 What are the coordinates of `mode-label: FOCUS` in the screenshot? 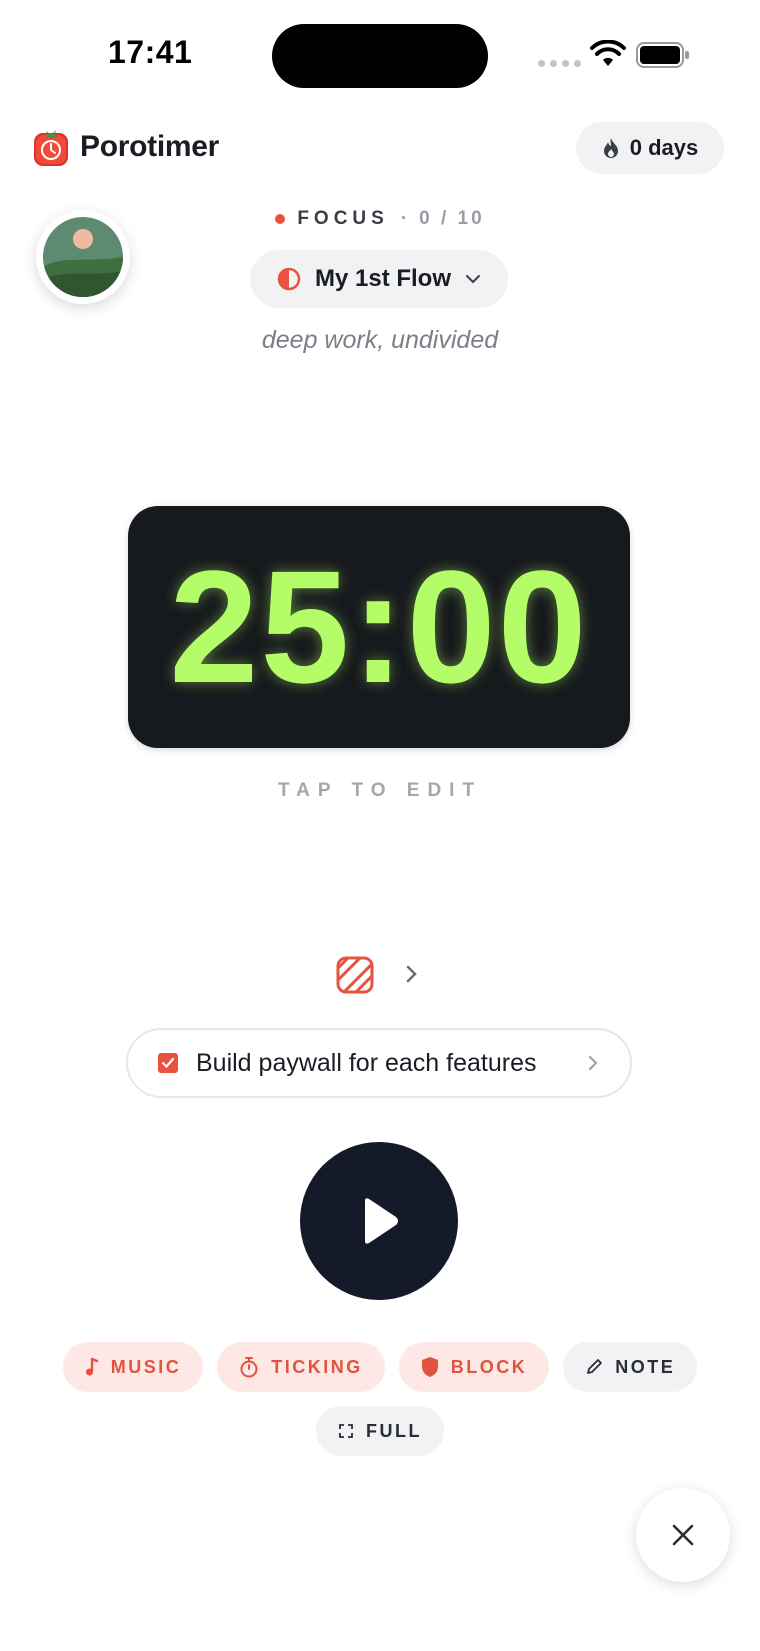 It's located at (343, 218).